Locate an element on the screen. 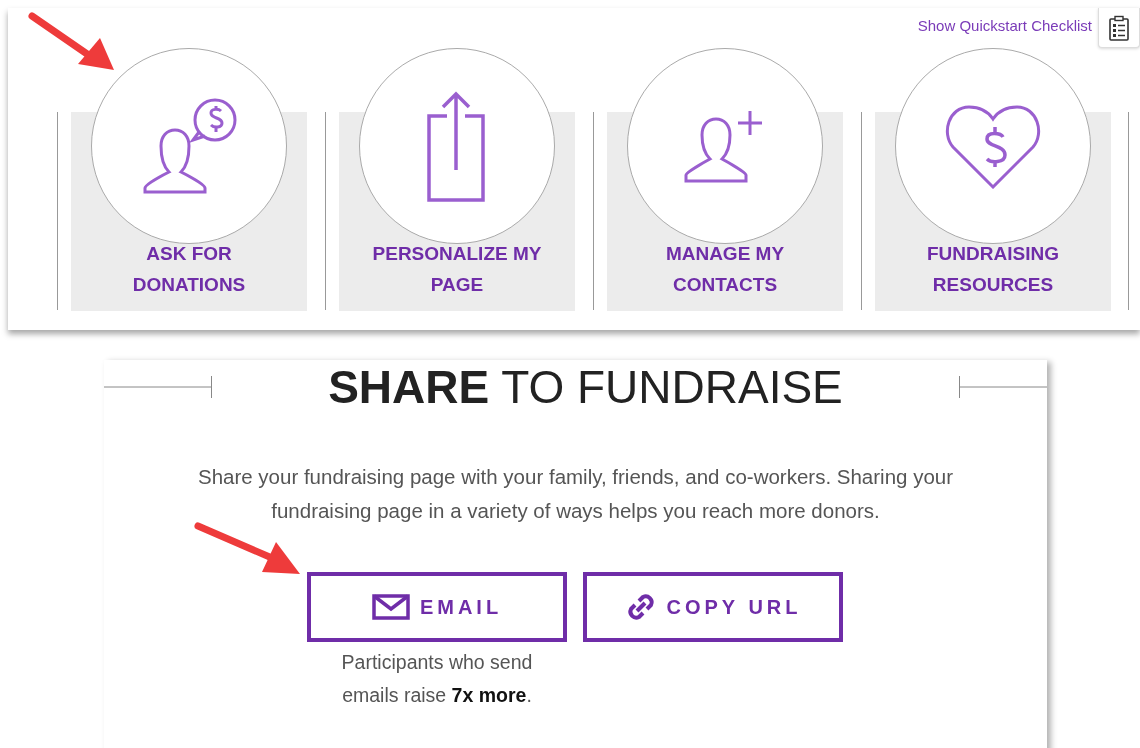  action-tile: PERSONALIZE MY PAGE is located at coordinates (457, 179).